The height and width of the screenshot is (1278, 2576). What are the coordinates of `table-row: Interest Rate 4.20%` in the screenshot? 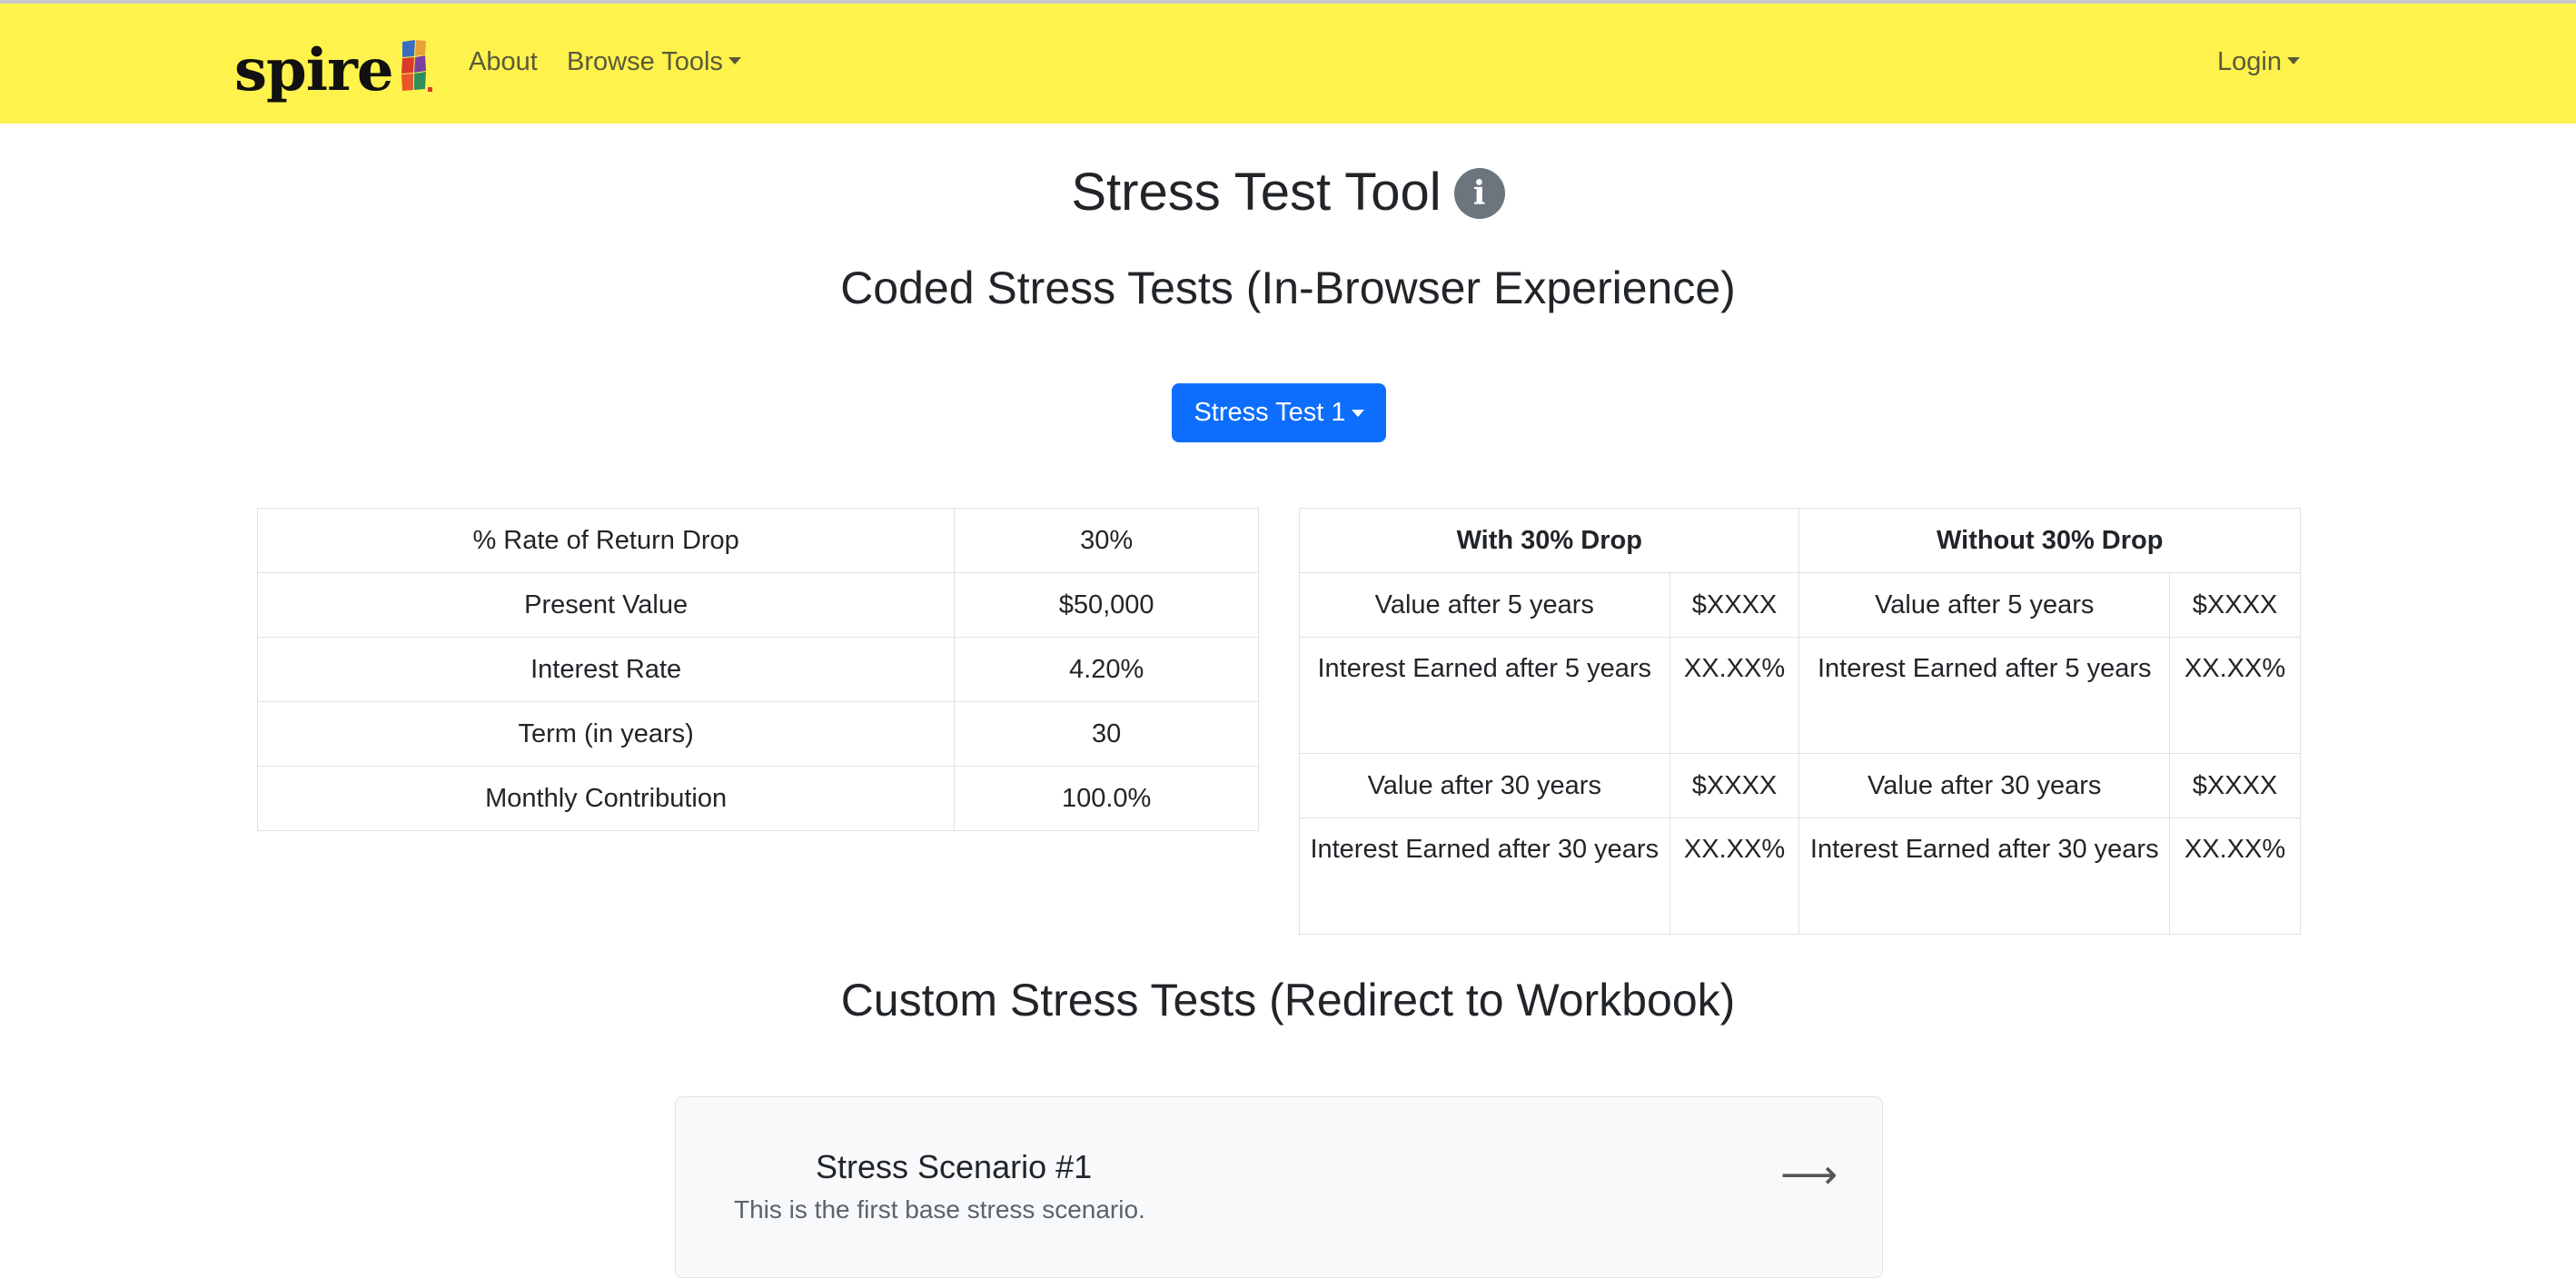 It's located at (757, 669).